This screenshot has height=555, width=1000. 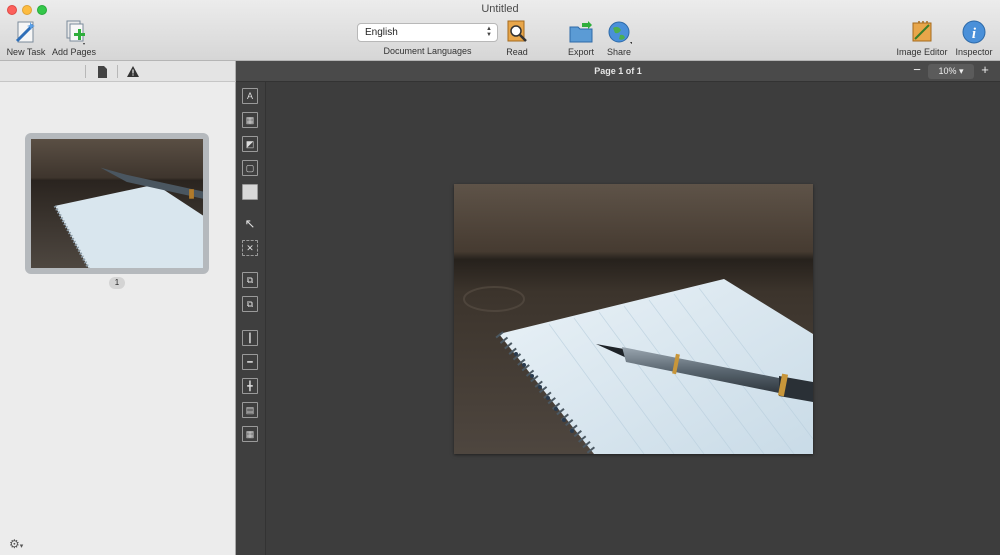 I want to click on split-cells-icon: ▤, so click(x=250, y=410).